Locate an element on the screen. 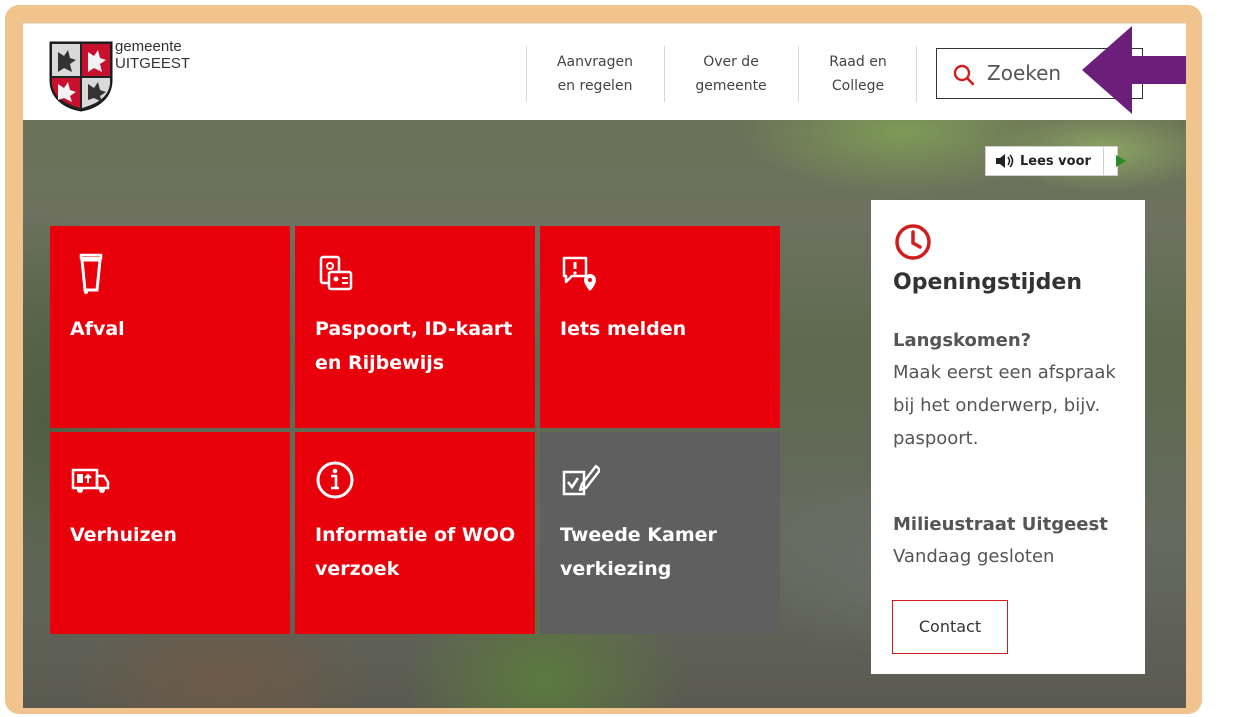 The image size is (1242, 717). tile-informatie-woo-verzoek: Informatie of WOO verzoek is located at coordinates (415, 533).